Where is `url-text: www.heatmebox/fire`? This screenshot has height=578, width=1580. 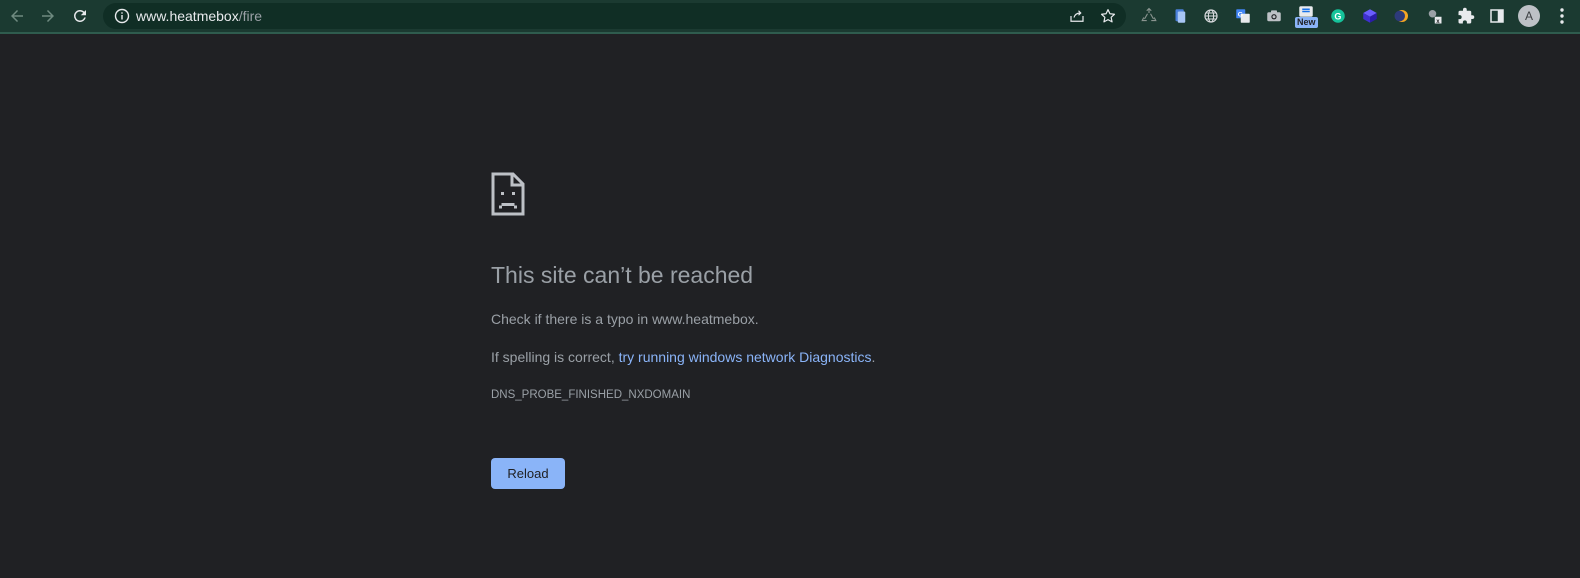 url-text: www.heatmebox/fire is located at coordinates (199, 16).